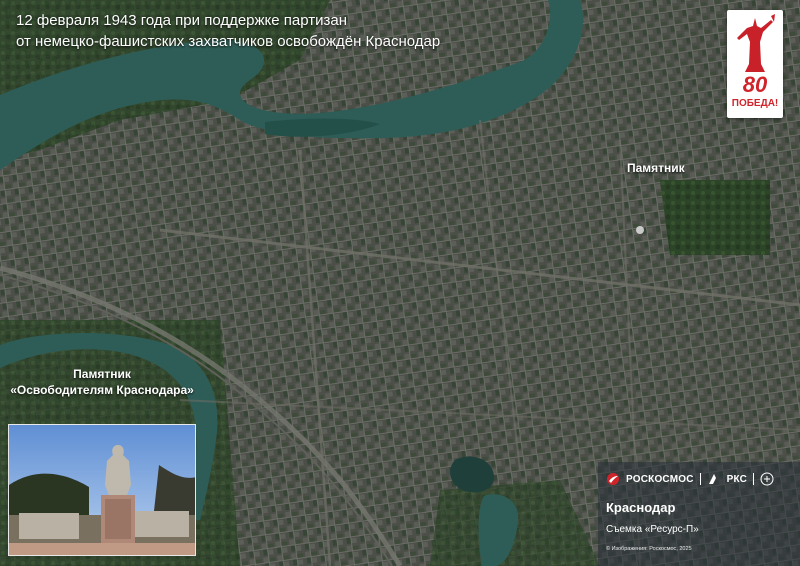  I want to click on monument-photo, so click(102, 490).